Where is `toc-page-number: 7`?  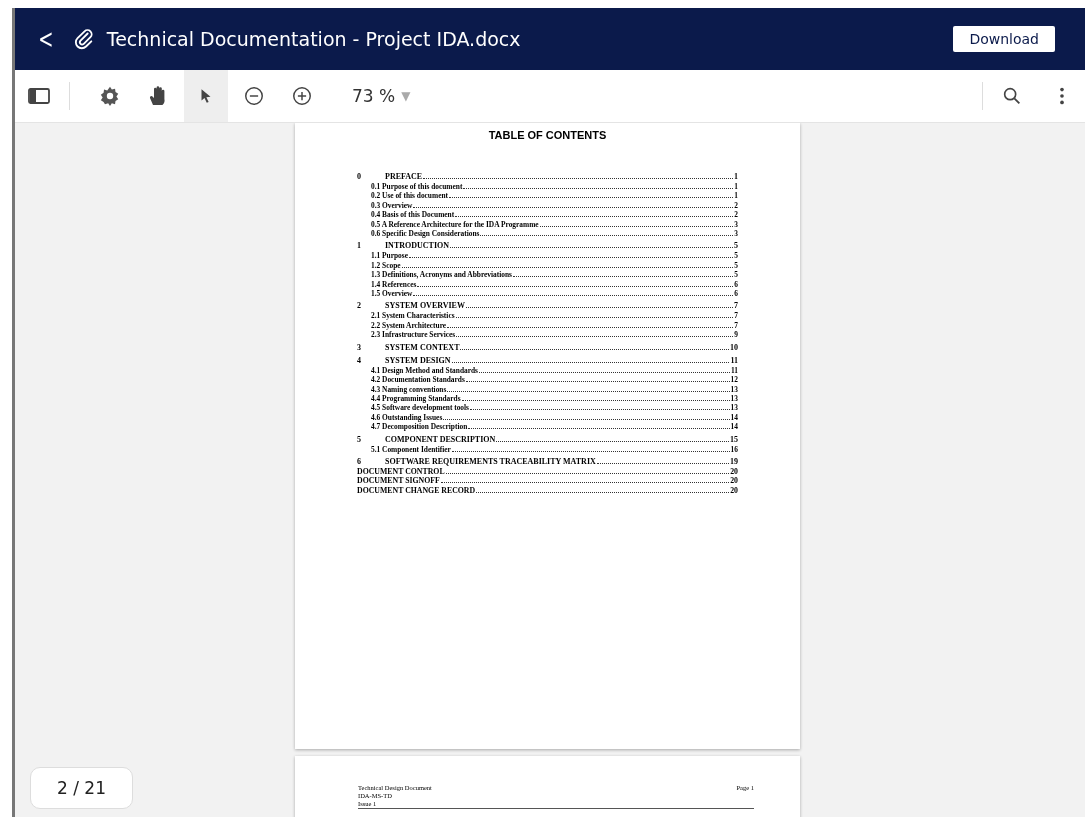 toc-page-number: 7 is located at coordinates (736, 306).